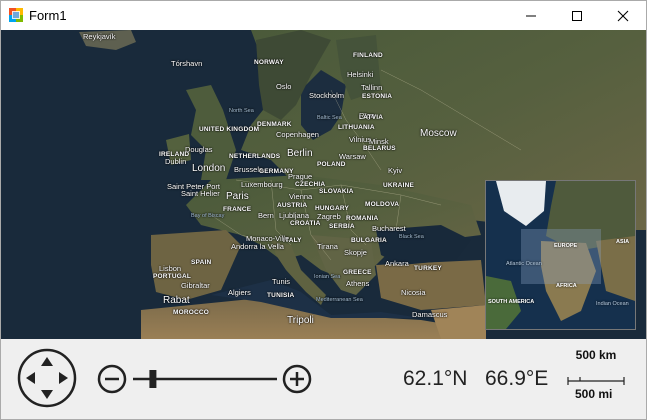 The image size is (647, 420). I want to click on minus-icon, so click(112, 379).